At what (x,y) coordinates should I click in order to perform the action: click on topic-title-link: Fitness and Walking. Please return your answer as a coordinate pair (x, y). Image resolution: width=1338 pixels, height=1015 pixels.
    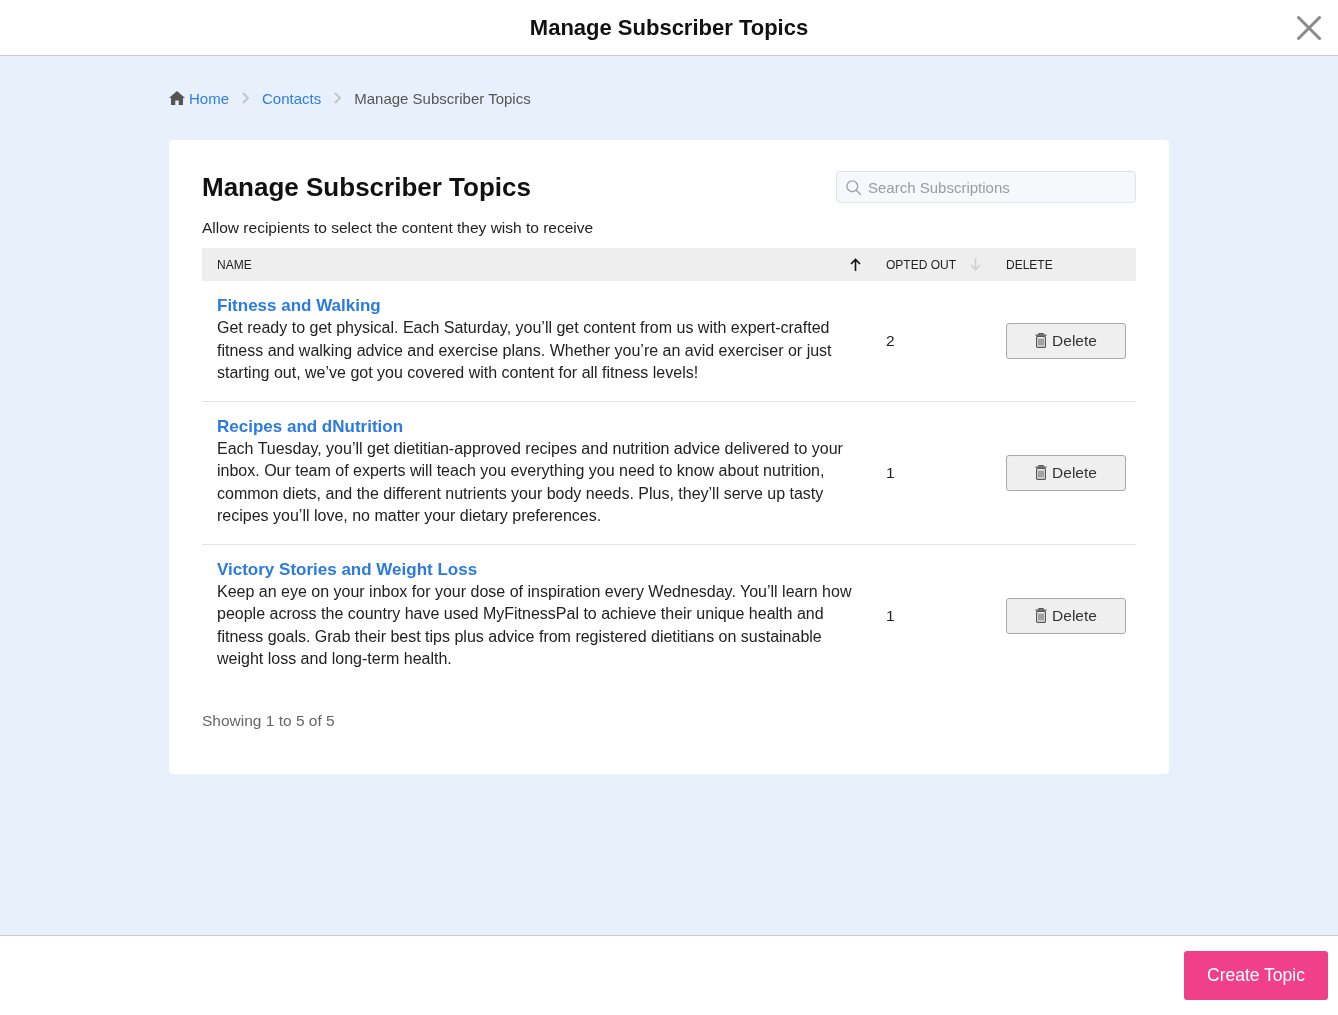
    Looking at the image, I should click on (299, 306).